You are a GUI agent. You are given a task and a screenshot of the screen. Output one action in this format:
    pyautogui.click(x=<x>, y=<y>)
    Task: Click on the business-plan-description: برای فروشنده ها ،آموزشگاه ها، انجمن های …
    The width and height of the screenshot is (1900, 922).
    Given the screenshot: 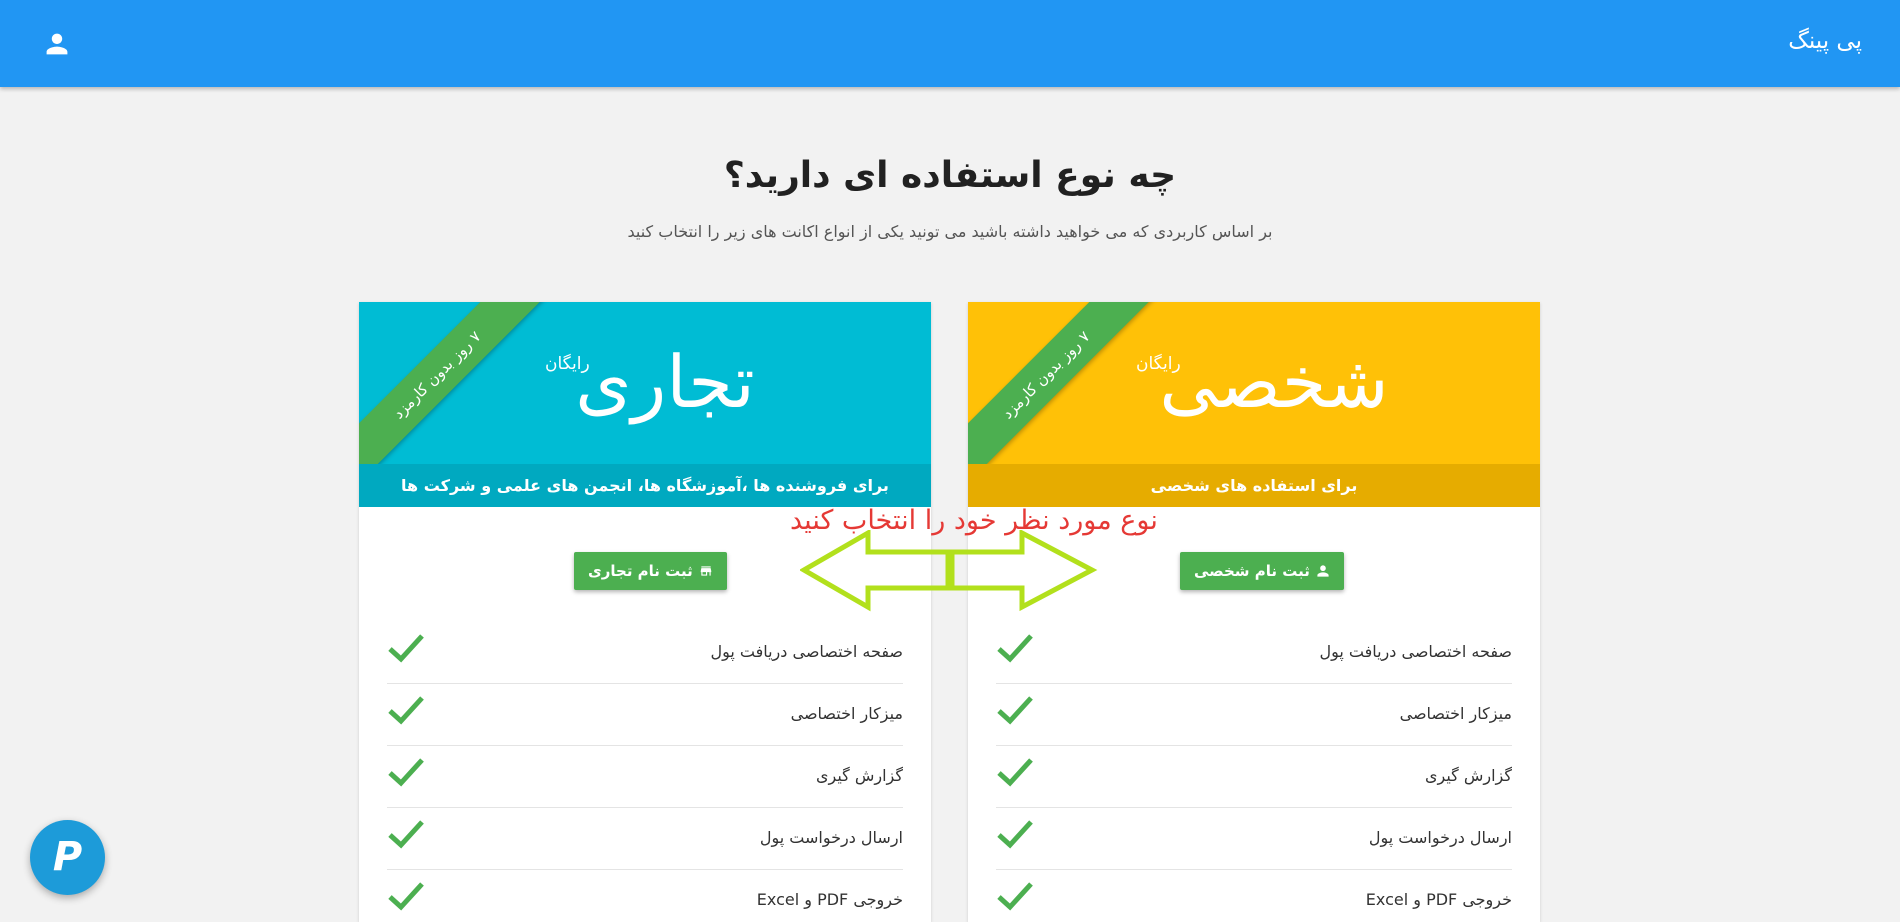 What is the action you would take?
    pyautogui.click(x=645, y=485)
    